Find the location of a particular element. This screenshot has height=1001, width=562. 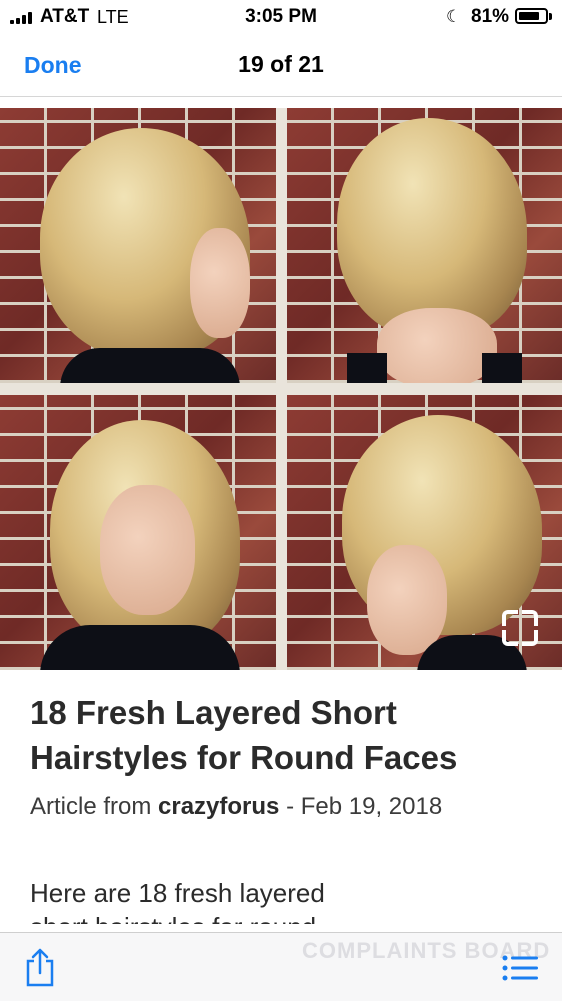

page-counter: 19 of 21 is located at coordinates (281, 64).